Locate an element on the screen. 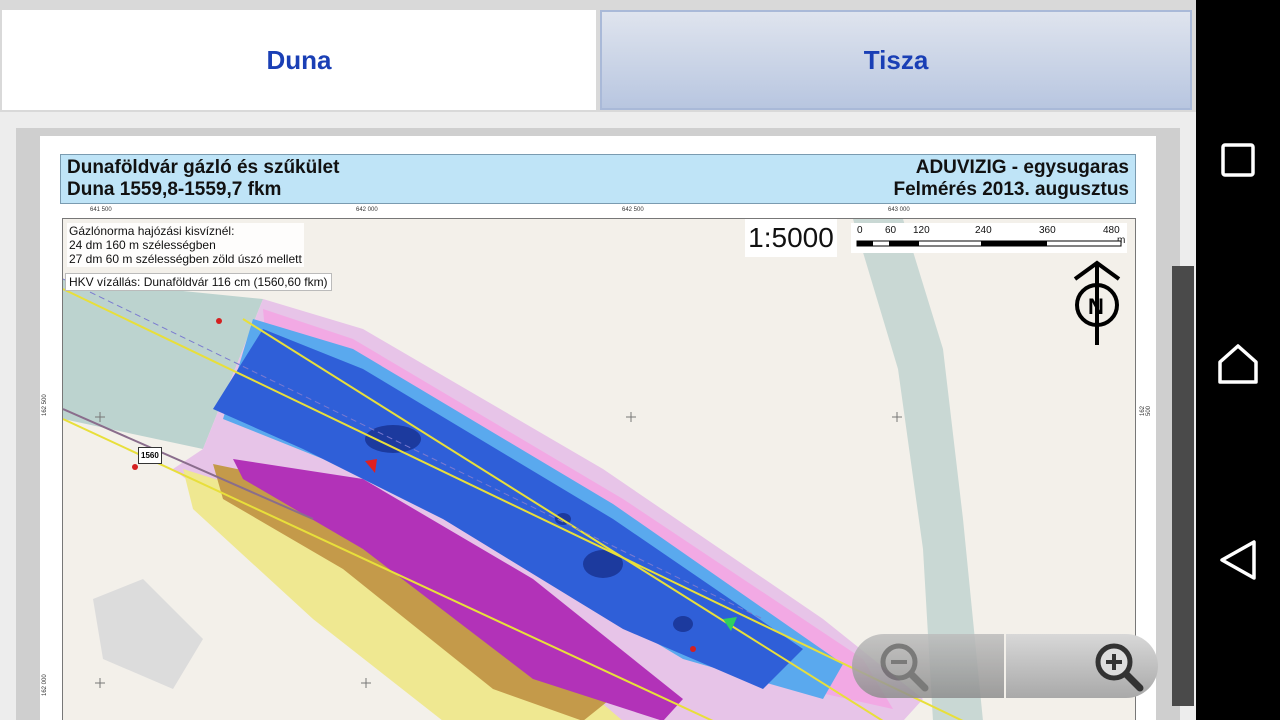  map-source: ADUVIZIG - egysugaras is located at coordinates (1022, 167).